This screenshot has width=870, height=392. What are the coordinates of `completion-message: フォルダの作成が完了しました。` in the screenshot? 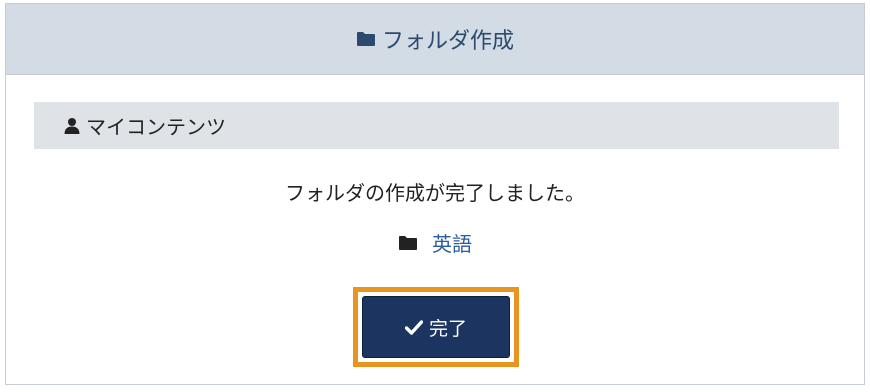 It's located at (435, 193).